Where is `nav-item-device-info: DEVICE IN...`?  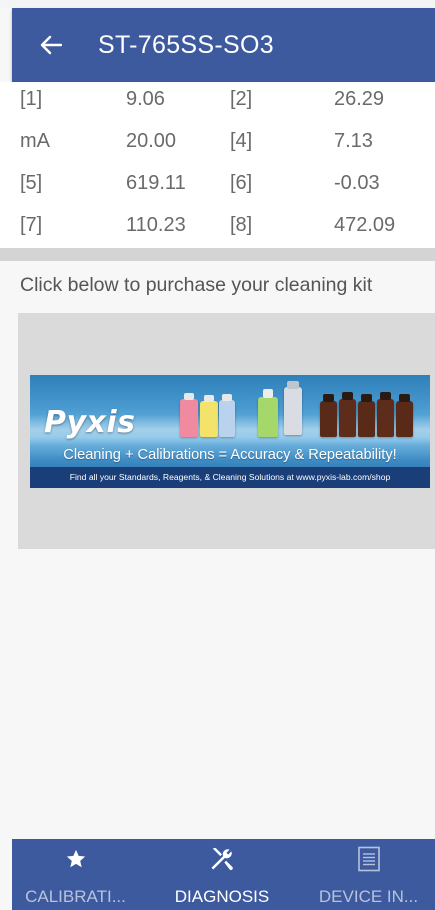 nav-item-device-info: DEVICE IN... is located at coordinates (368, 874).